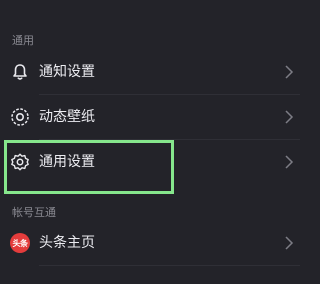 The height and width of the screenshot is (284, 320). What do you see at coordinates (67, 72) in the screenshot?
I see `notification-settings-label: 通知设置` at bounding box center [67, 72].